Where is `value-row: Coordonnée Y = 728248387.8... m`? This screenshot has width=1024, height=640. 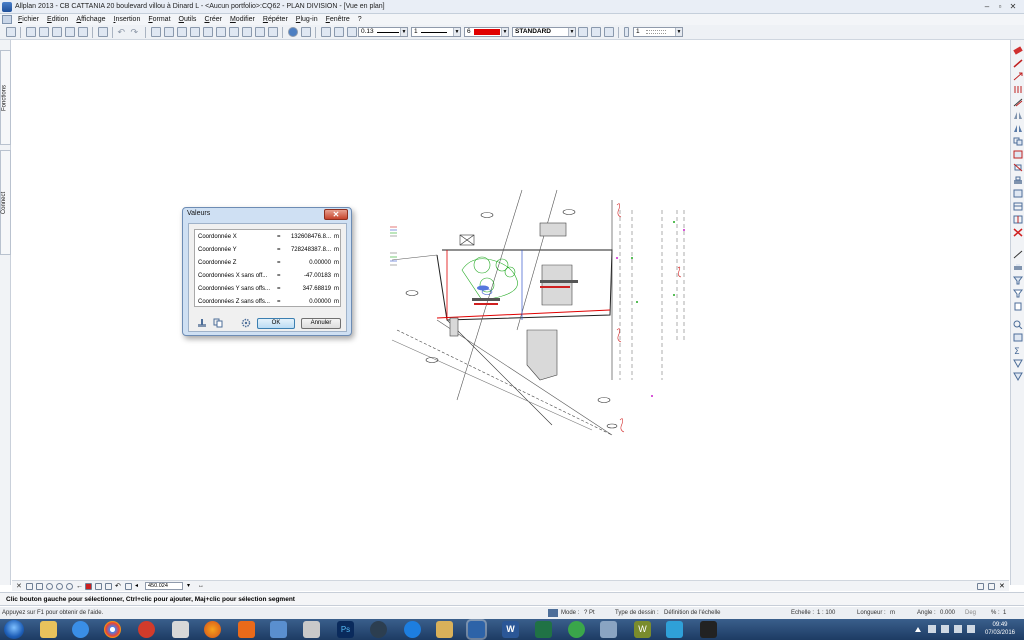
value-row: Coordonnée Y = 728248387.8... m is located at coordinates (268, 250).